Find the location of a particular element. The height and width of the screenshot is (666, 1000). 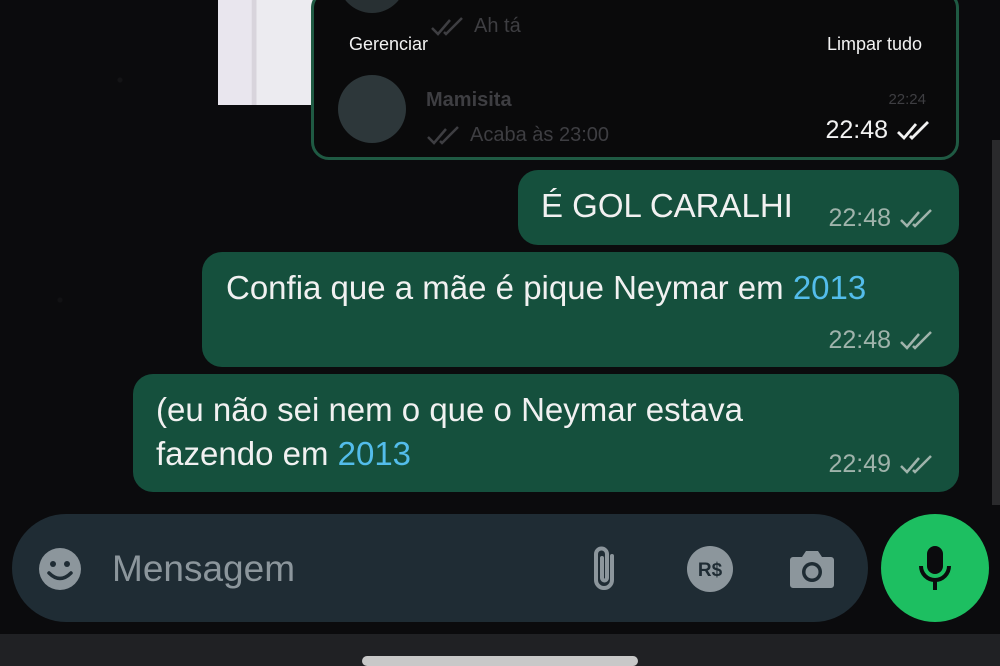

faded-status-text: Ah tá is located at coordinates (497, 26).